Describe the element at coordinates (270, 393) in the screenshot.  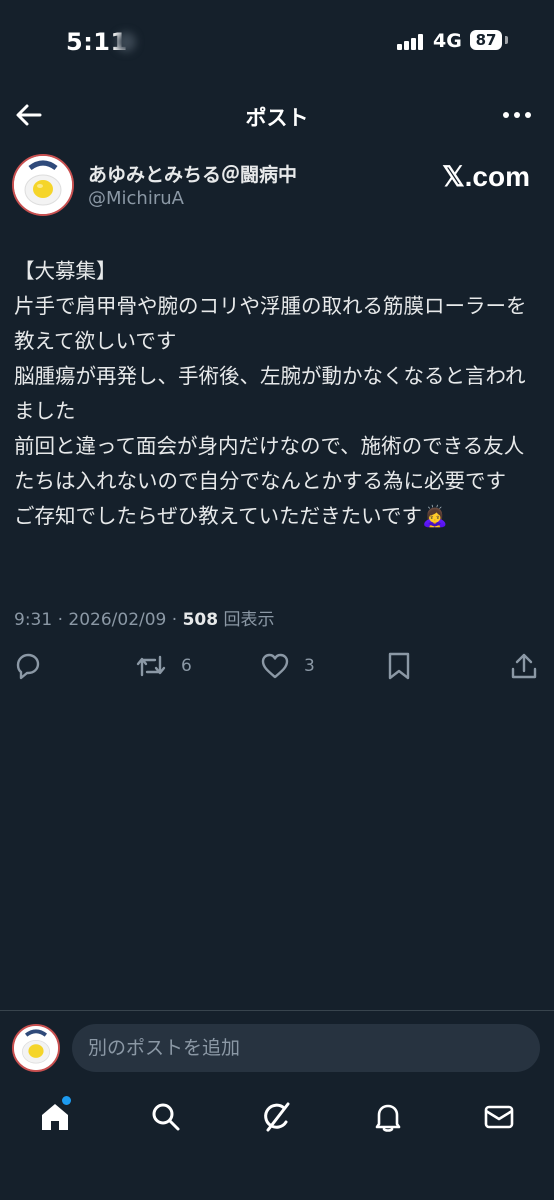
I see `post-line: 脳腫瘍が再発し、手術後、左腕が動かなくなると言われました` at that location.